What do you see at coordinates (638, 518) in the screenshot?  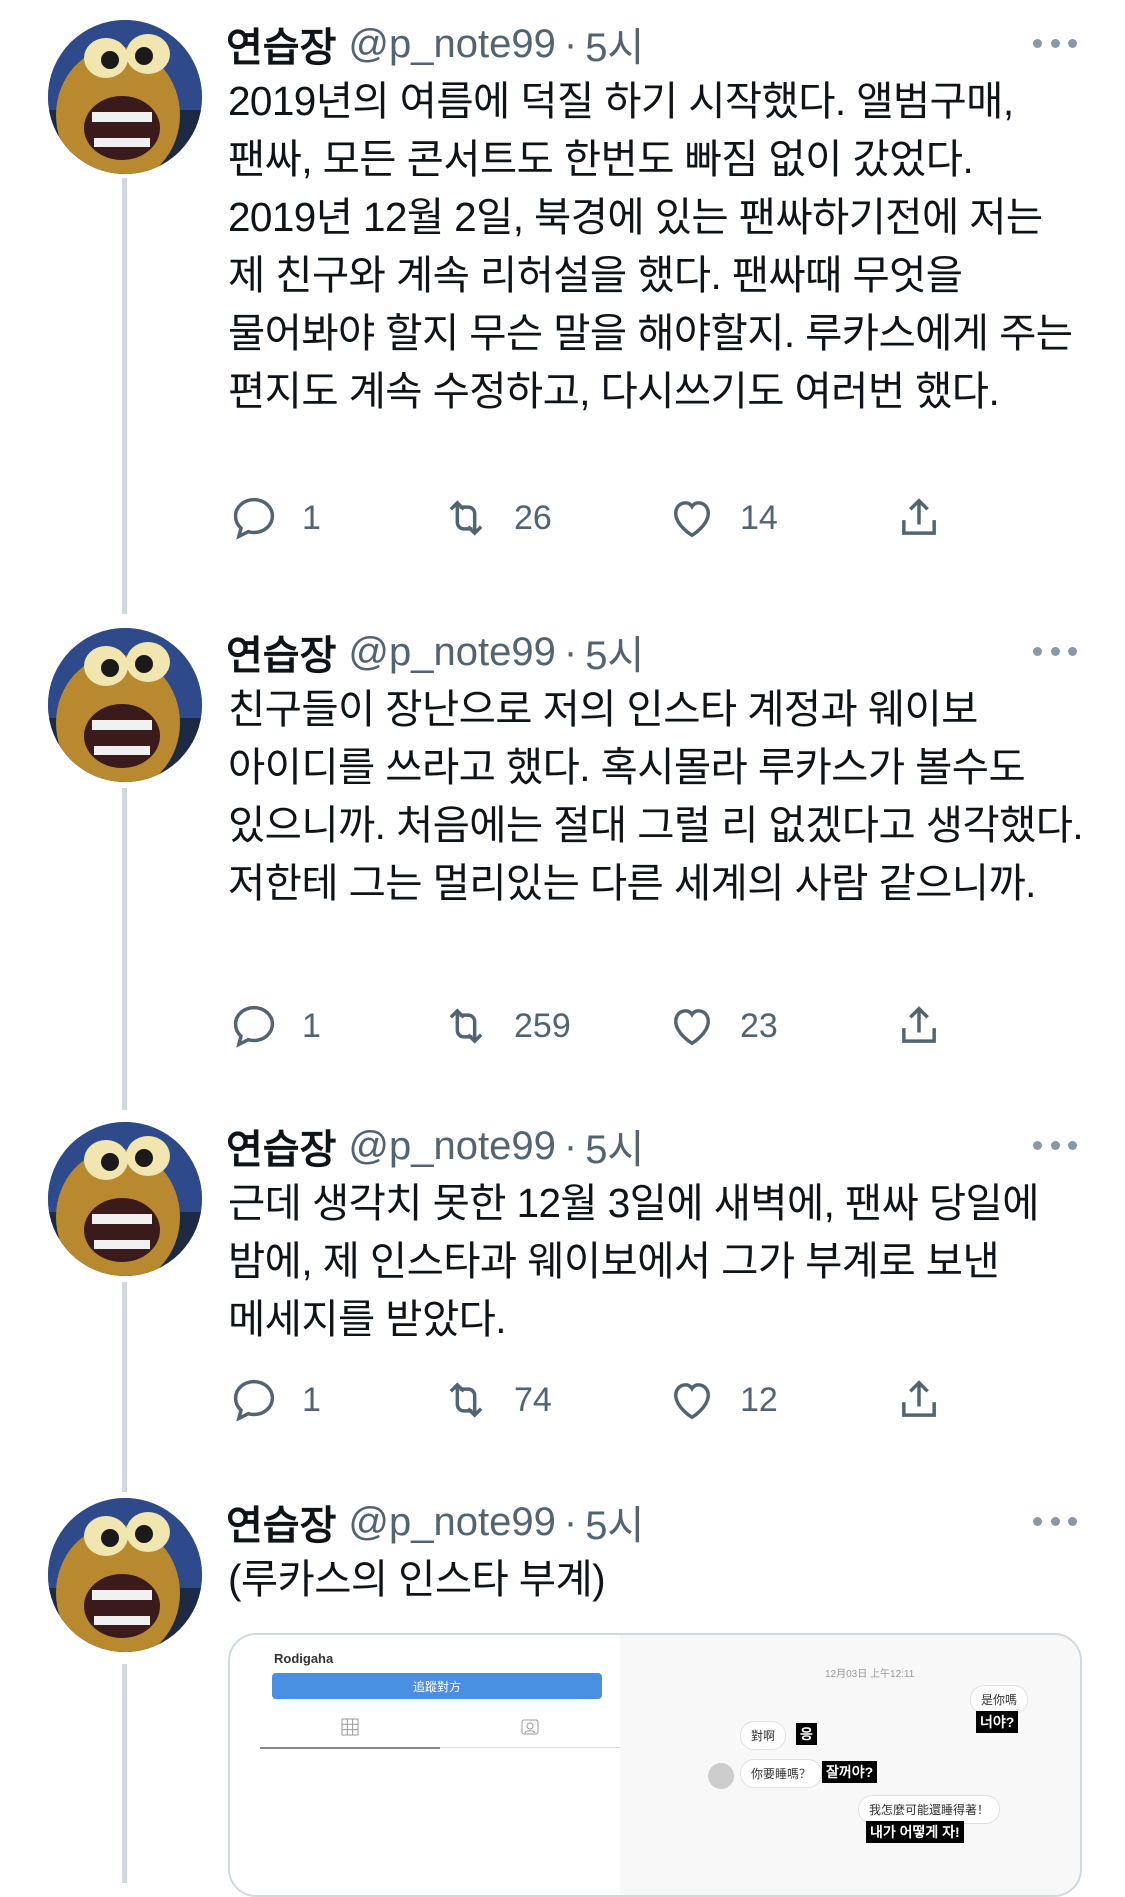 I see `action-bar: 1 26 14` at bounding box center [638, 518].